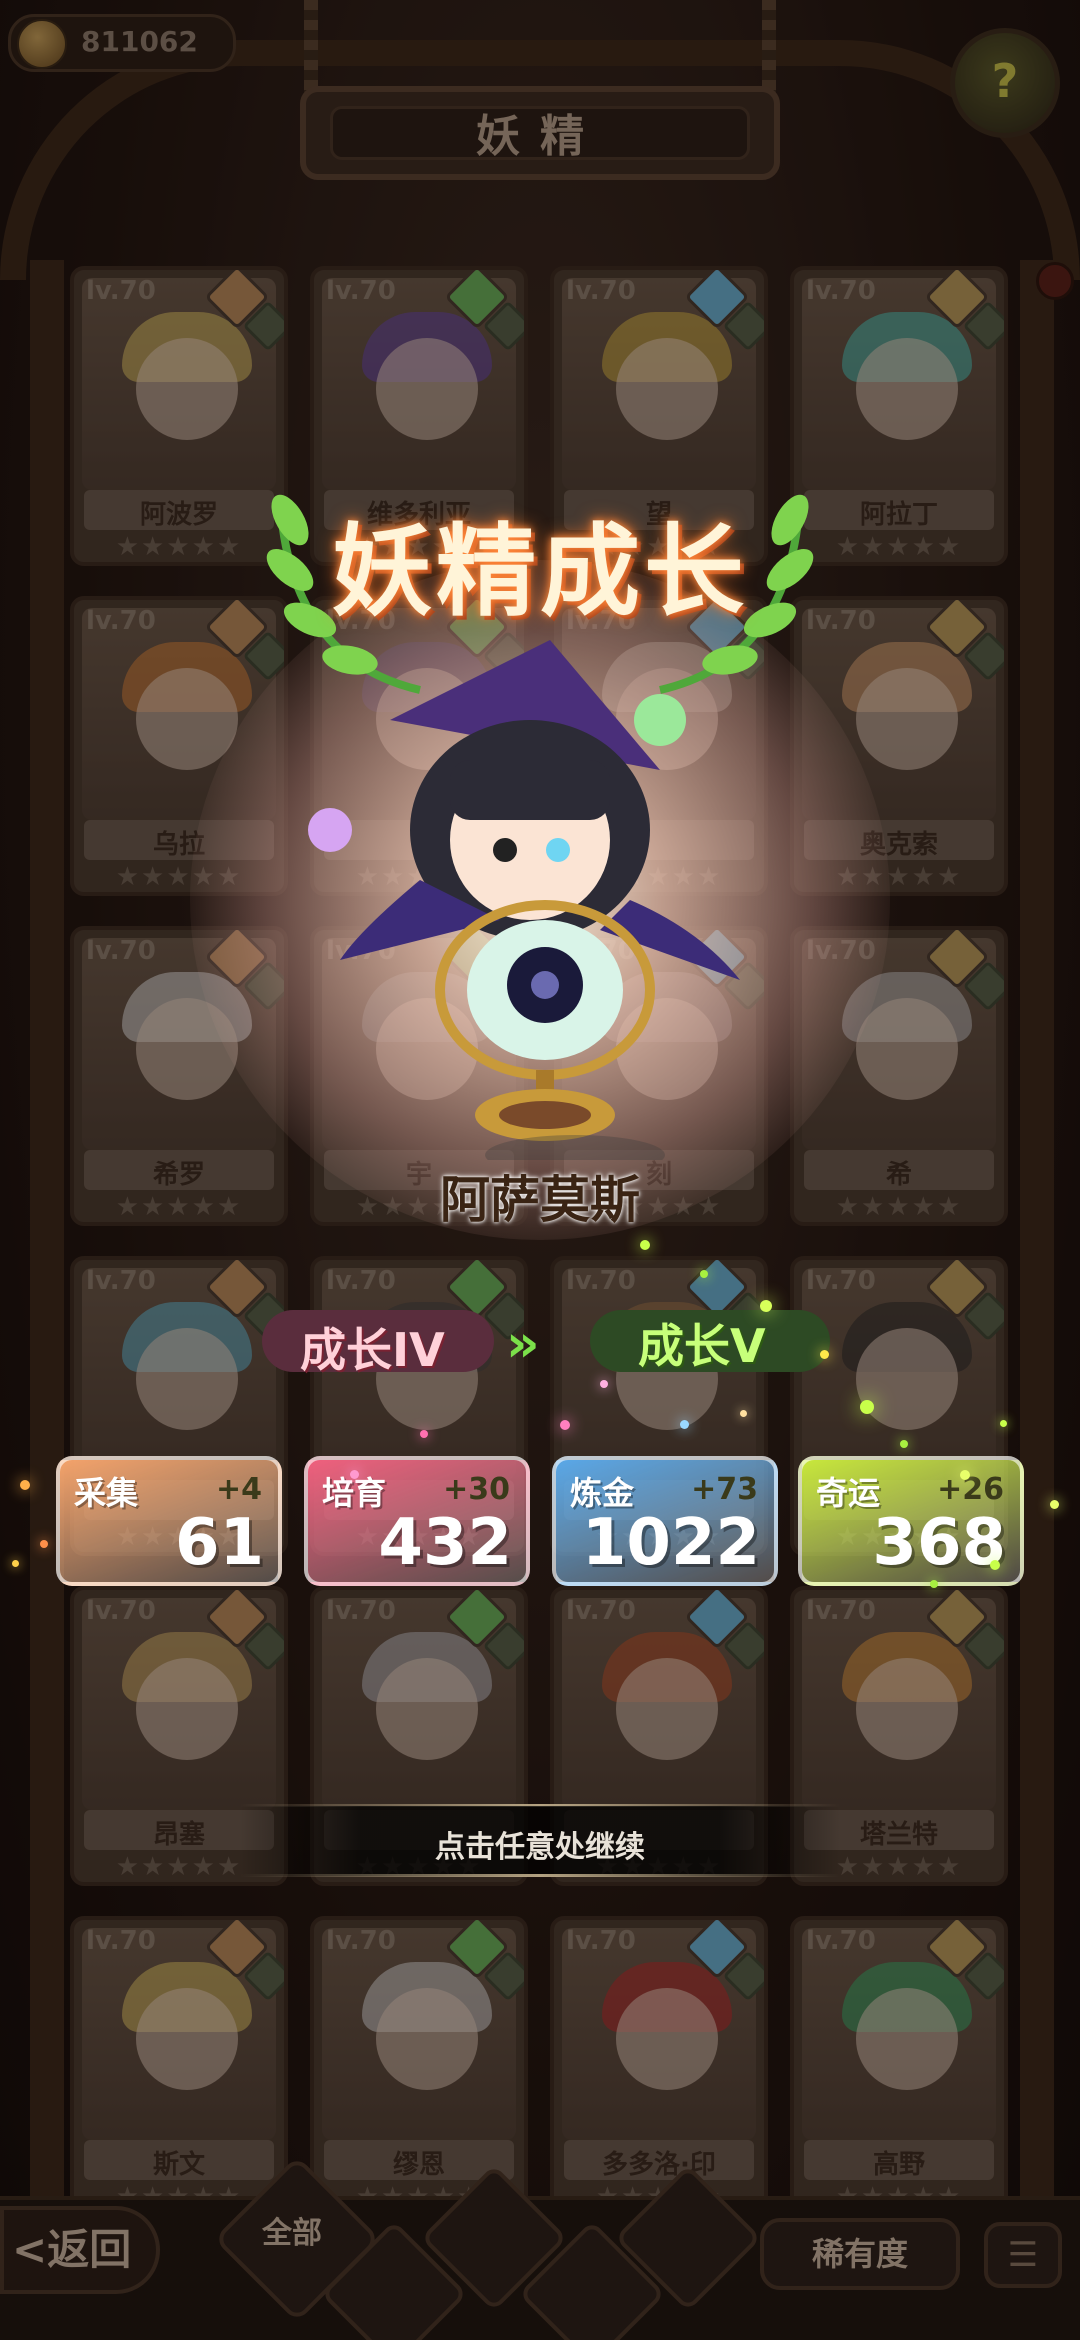 The width and height of the screenshot is (1080, 2340). What do you see at coordinates (724, 1489) in the screenshot?
I see `stat-increase: +73` at bounding box center [724, 1489].